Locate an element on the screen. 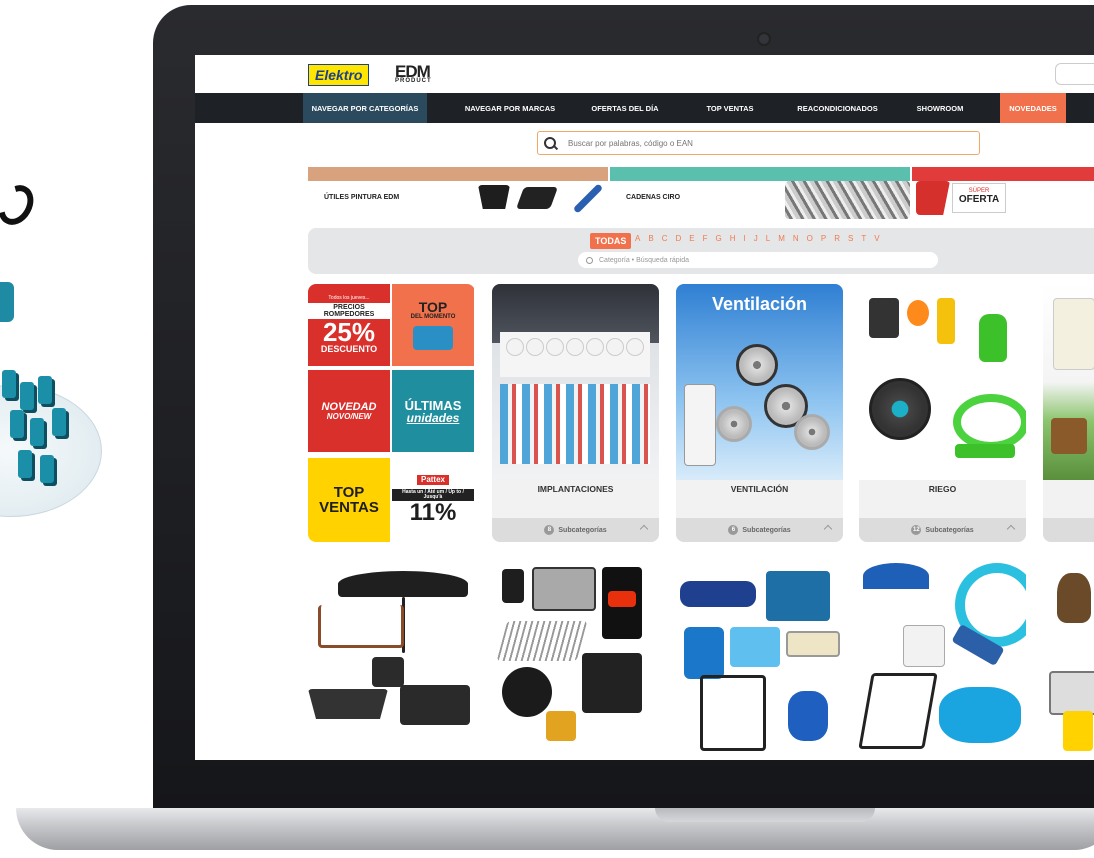 Image resolution: width=1094 pixels, height=858 pixels. letter-o: O is located at coordinates (810, 238).